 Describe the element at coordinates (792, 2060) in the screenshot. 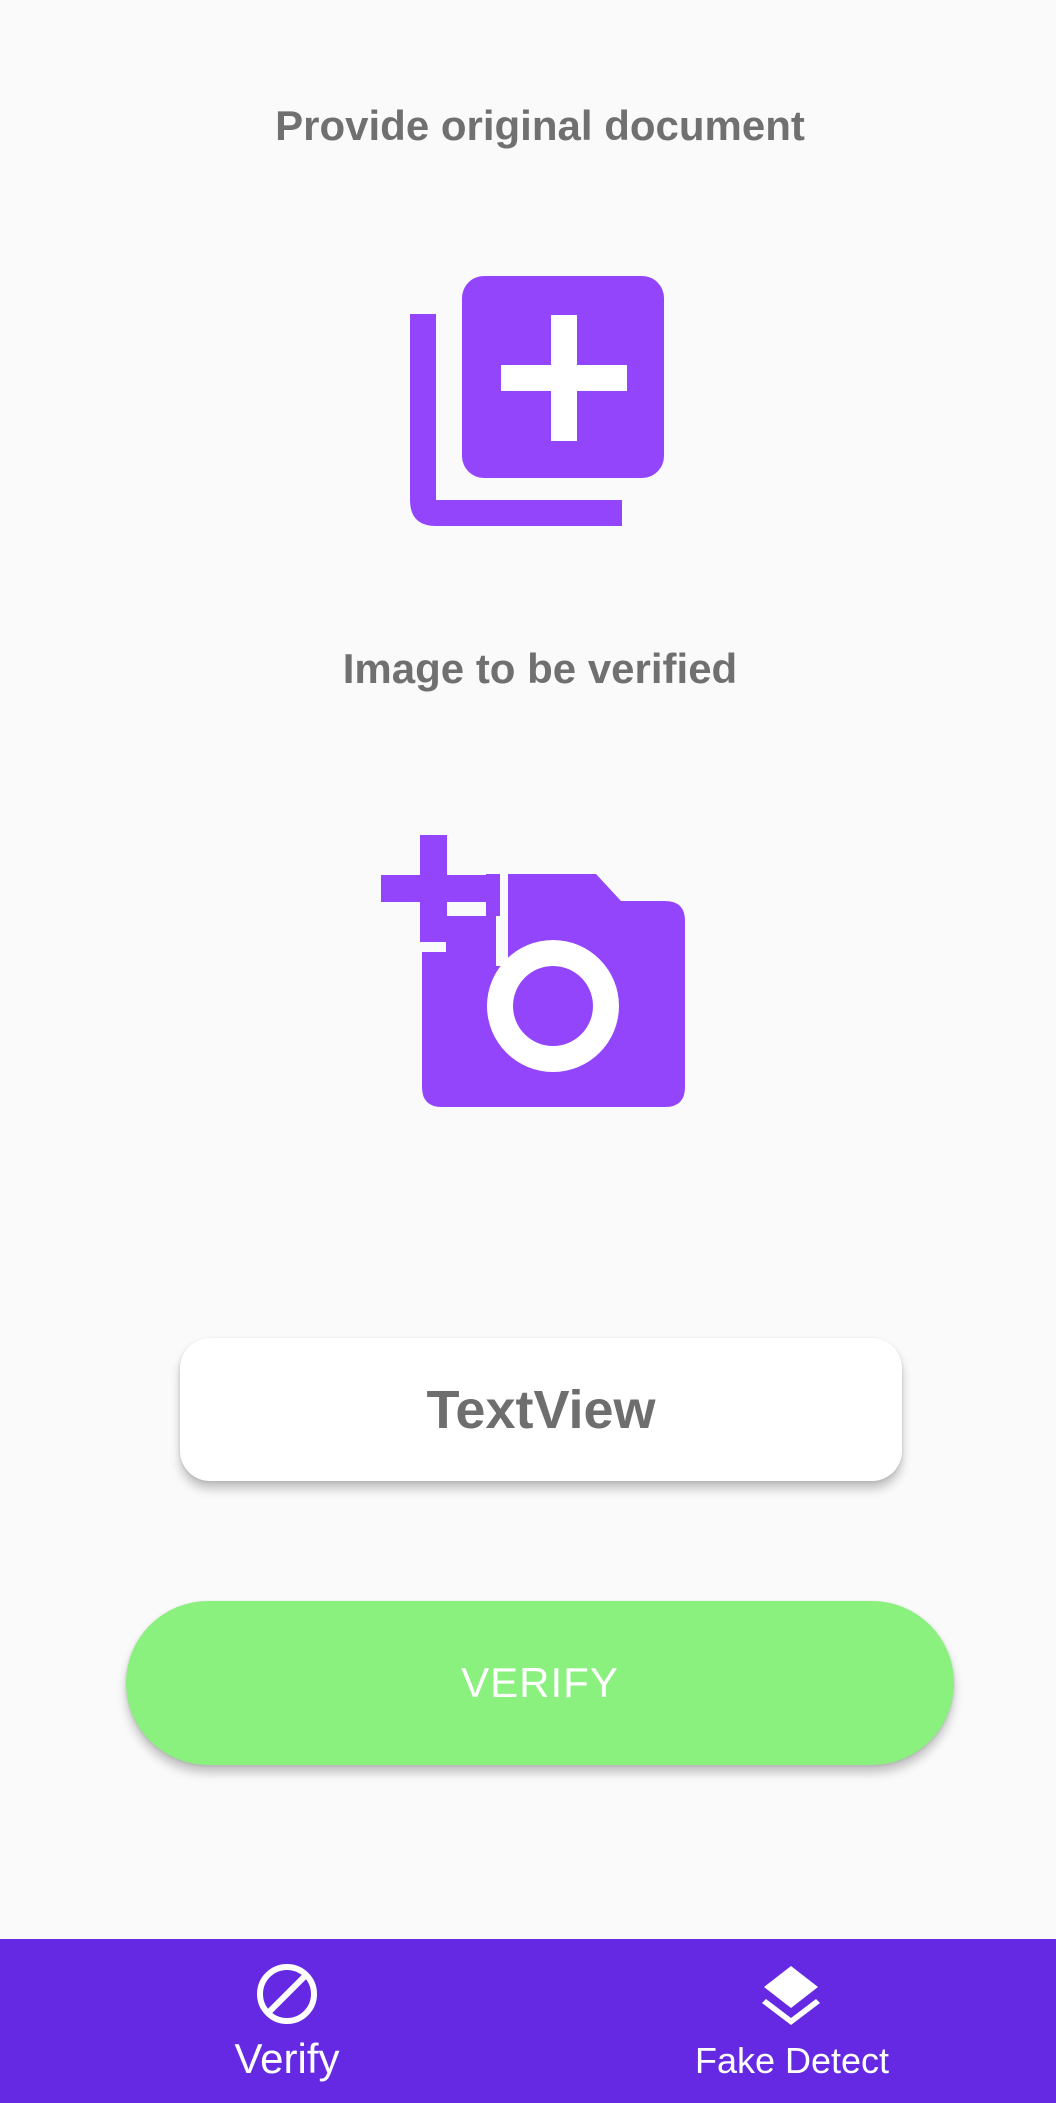

I see `nav-label-fake-detect: Fake Detect` at that location.